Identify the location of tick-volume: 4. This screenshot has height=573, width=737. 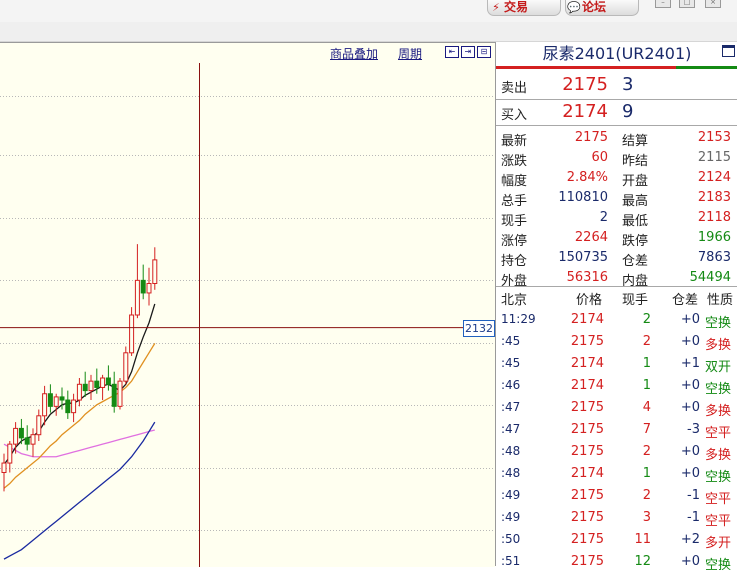
(646, 407).